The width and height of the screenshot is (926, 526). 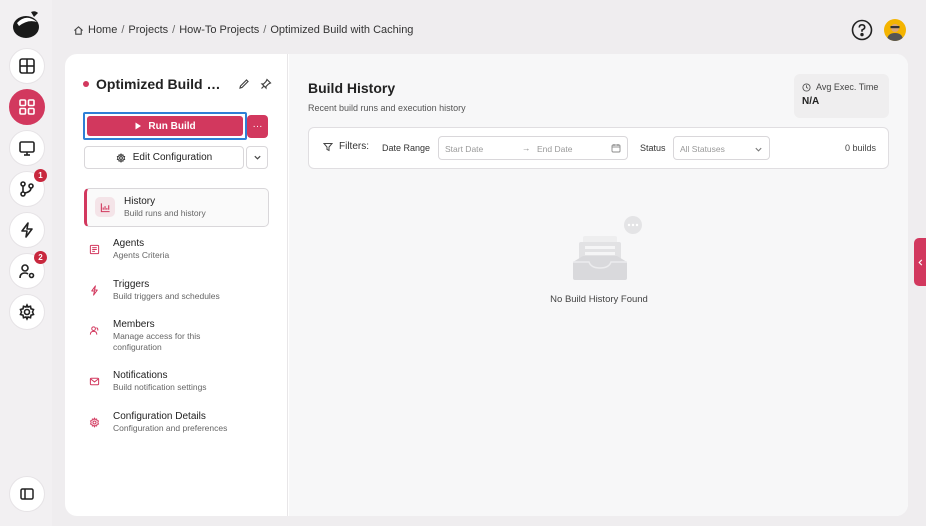 I want to click on pin-icon, so click(x=266, y=84).